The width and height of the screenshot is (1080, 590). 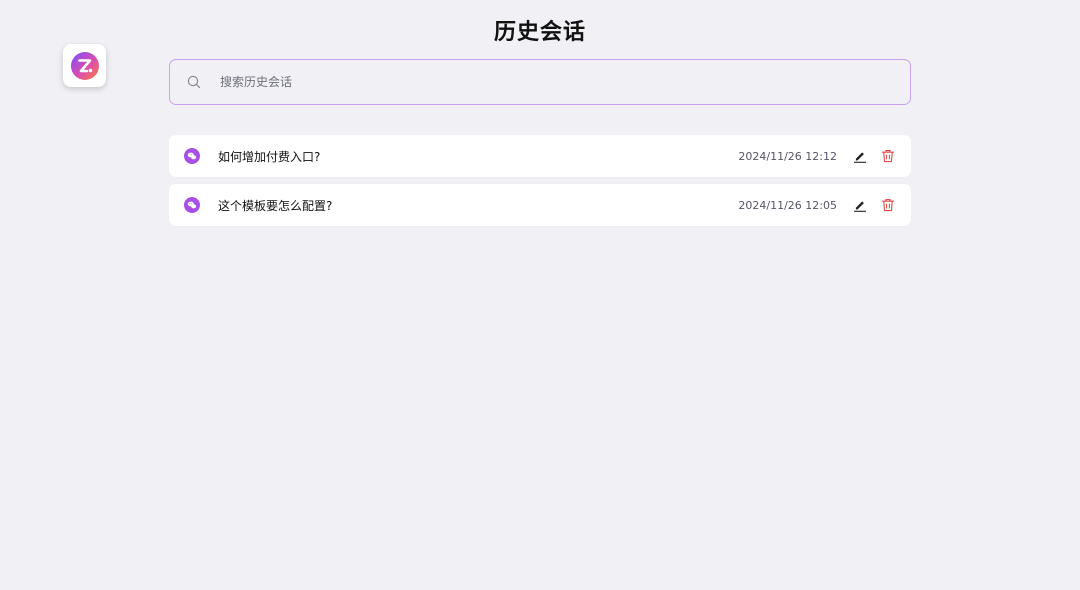 I want to click on session-item: 如何增加付费入口? 2024/11/26 12:12, so click(x=540, y=156).